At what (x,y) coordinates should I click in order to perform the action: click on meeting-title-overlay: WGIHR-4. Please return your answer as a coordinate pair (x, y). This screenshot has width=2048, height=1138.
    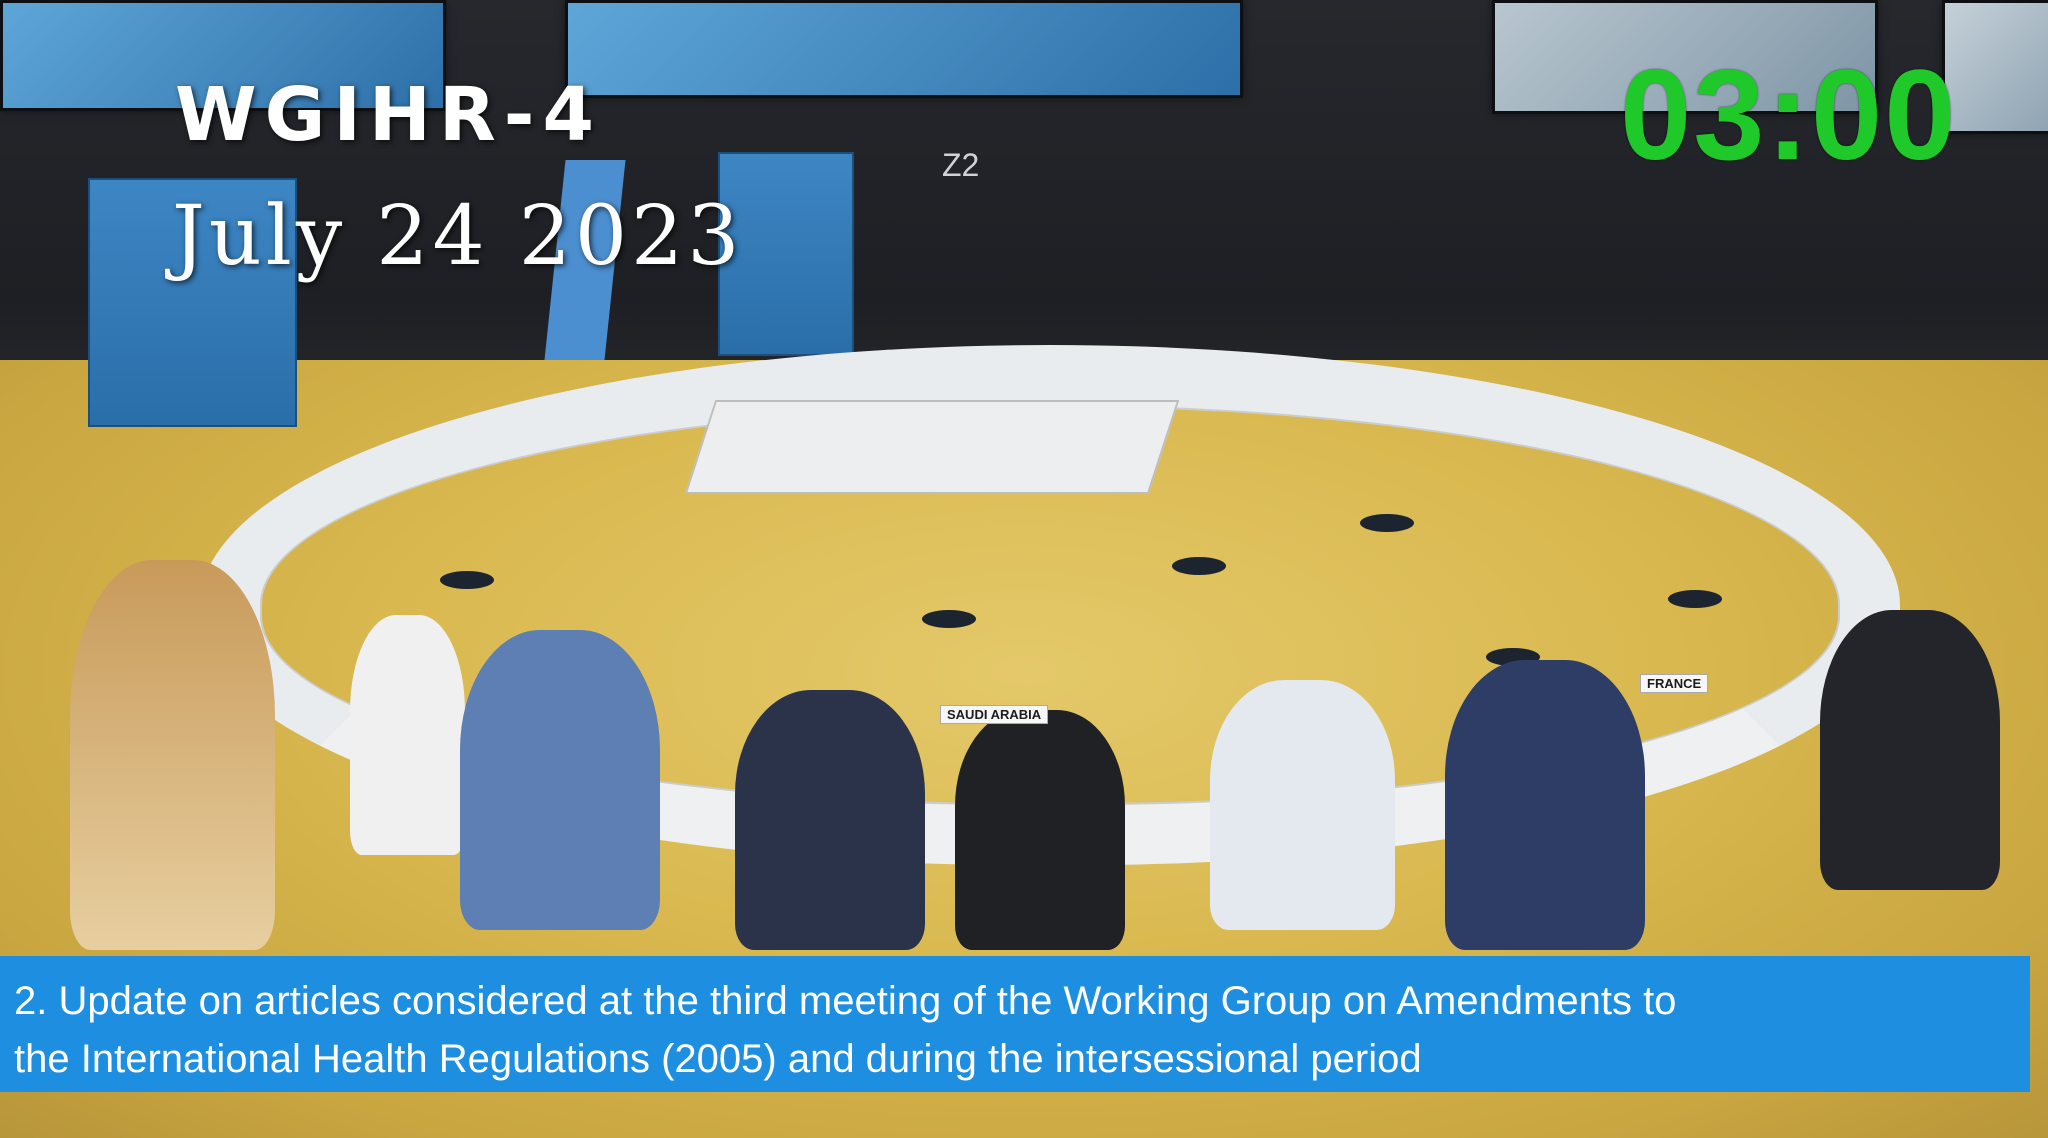
    Looking at the image, I should click on (389, 115).